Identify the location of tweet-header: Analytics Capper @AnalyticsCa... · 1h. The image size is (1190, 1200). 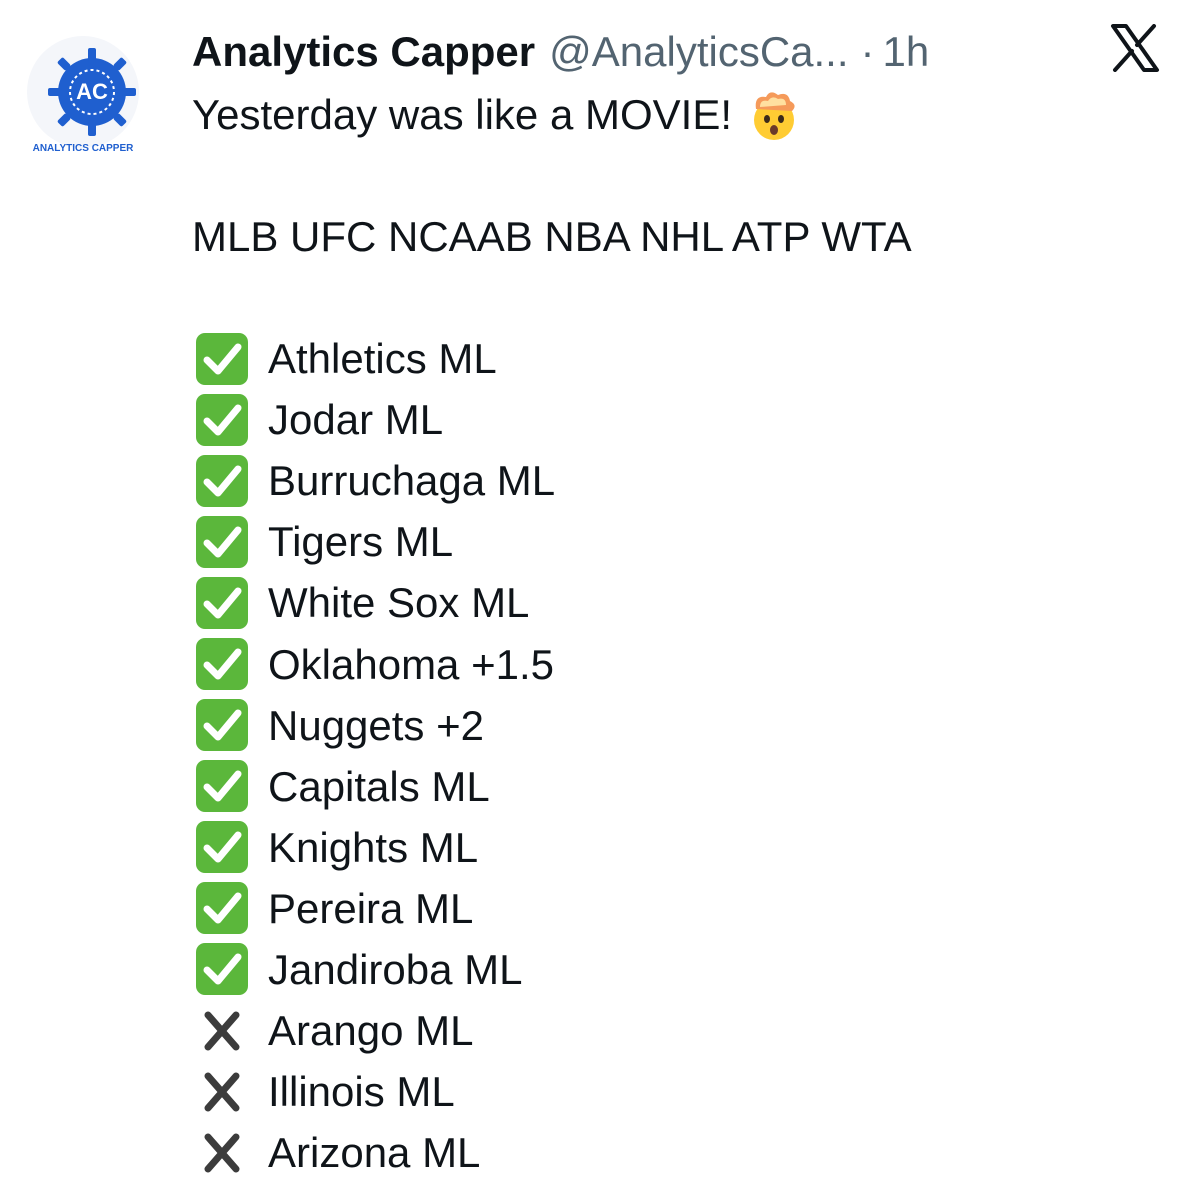
(560, 52).